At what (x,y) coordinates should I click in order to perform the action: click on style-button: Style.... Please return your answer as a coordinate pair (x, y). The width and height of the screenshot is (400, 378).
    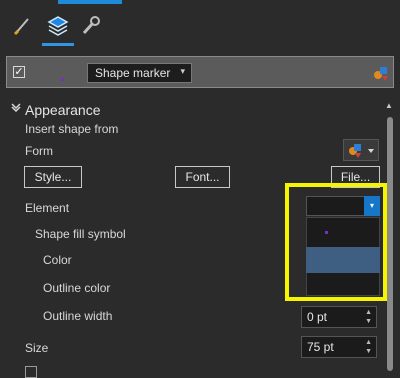
    Looking at the image, I should click on (53, 177).